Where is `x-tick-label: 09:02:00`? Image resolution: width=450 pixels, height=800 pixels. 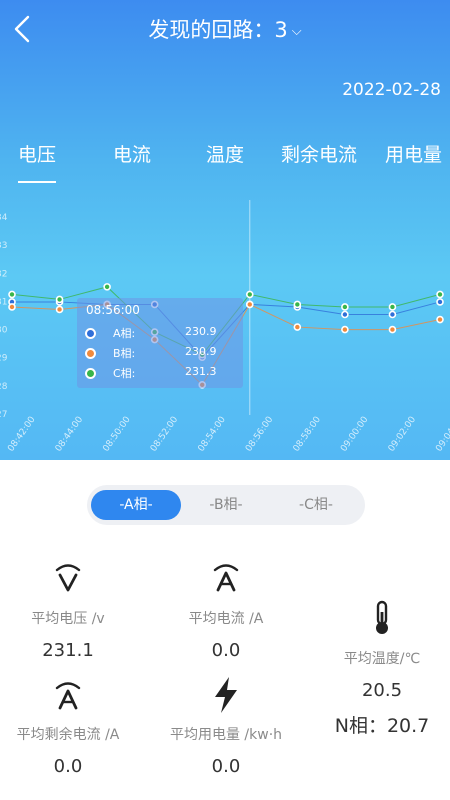
x-tick-label: 09:02:00 is located at coordinates (403, 434).